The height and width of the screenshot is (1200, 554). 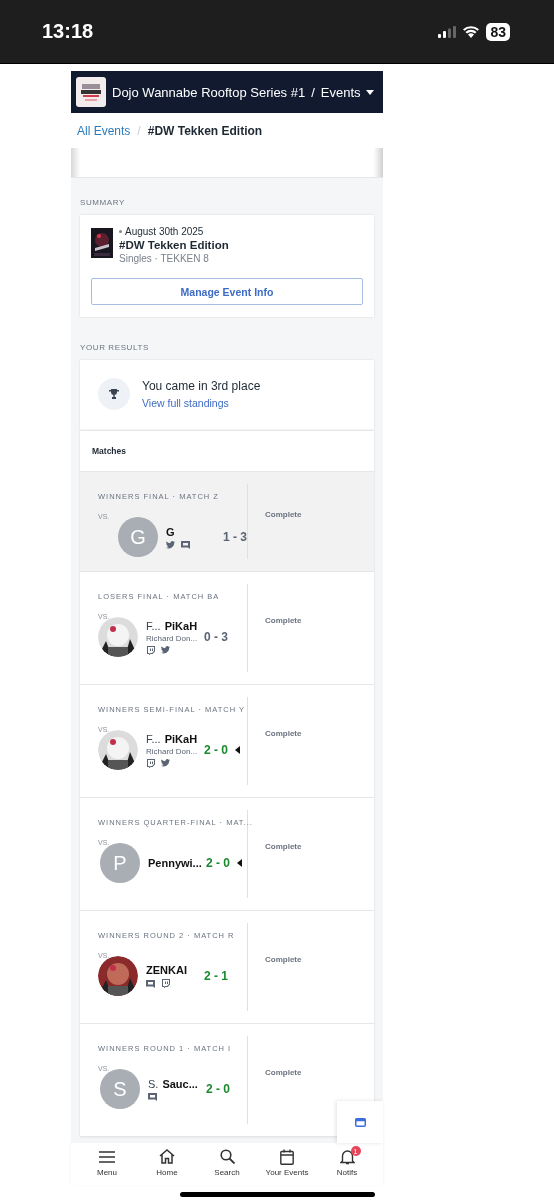 I want to click on window-icon, so click(x=360, y=1122).